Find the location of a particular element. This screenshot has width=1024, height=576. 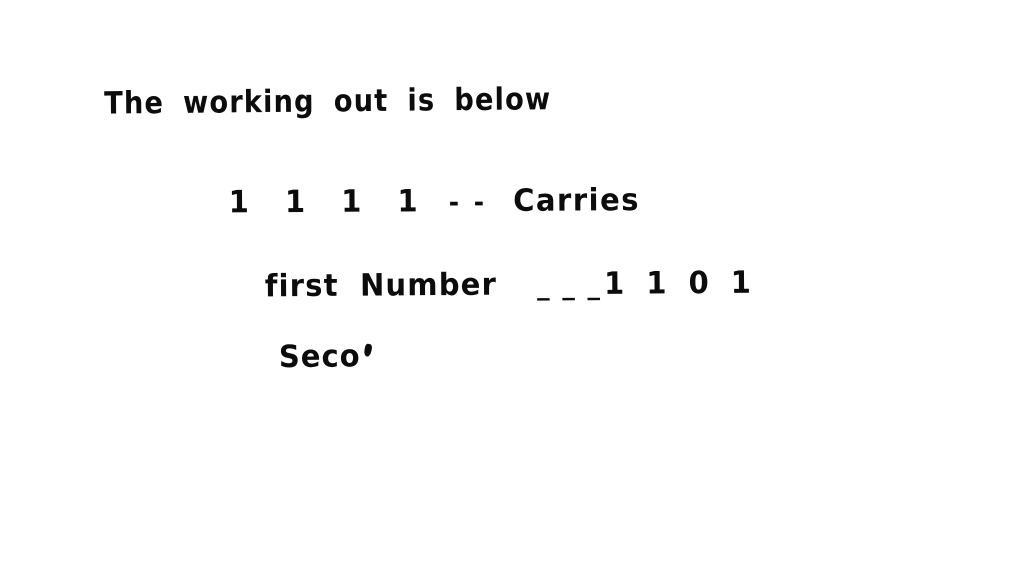

carries-label: Carries is located at coordinates (577, 200).